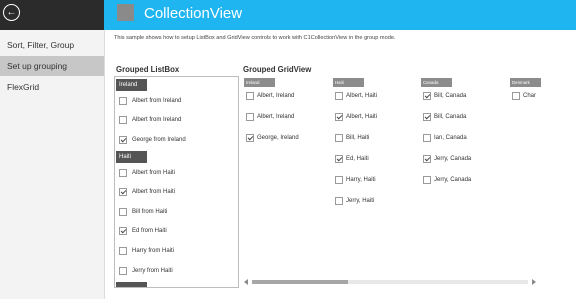  I want to click on listbox-group-header-partial, so click(131, 284).